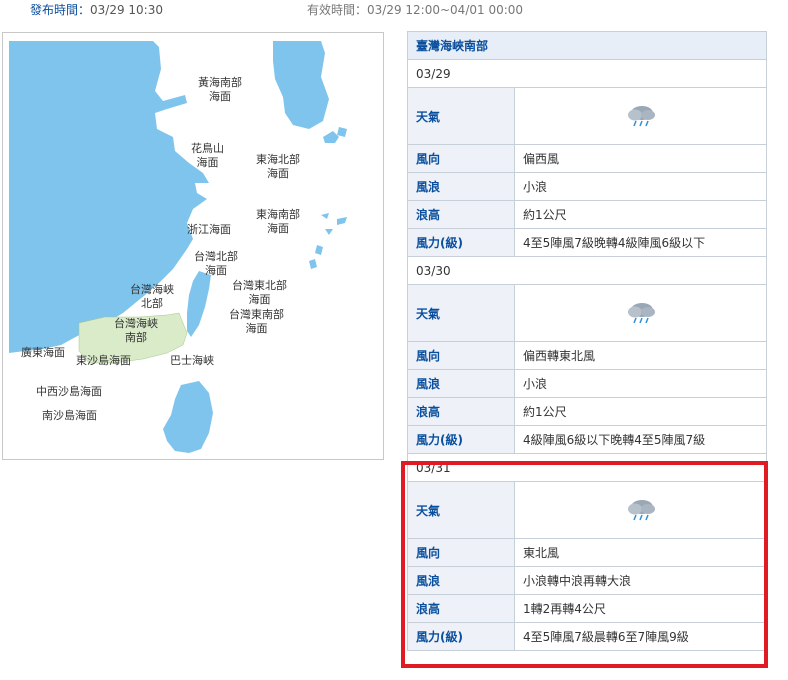  I want to click on region-label: 東海北部 海面, so click(278, 166).